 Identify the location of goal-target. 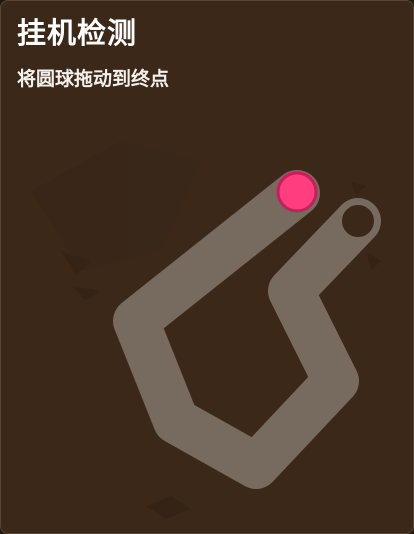
(358, 221).